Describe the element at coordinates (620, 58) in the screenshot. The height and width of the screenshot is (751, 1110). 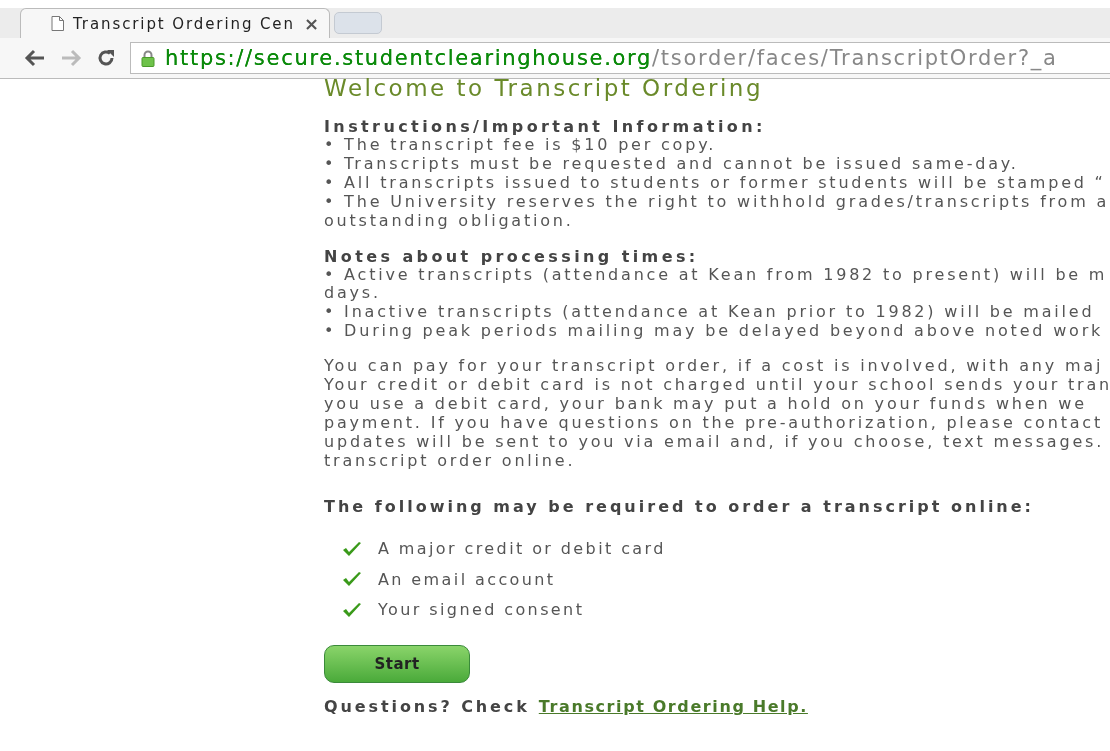
I see `address-bar: https://secure.studentclearinghouse.org/tsorder/faces/TranscriptOrder?_a` at that location.